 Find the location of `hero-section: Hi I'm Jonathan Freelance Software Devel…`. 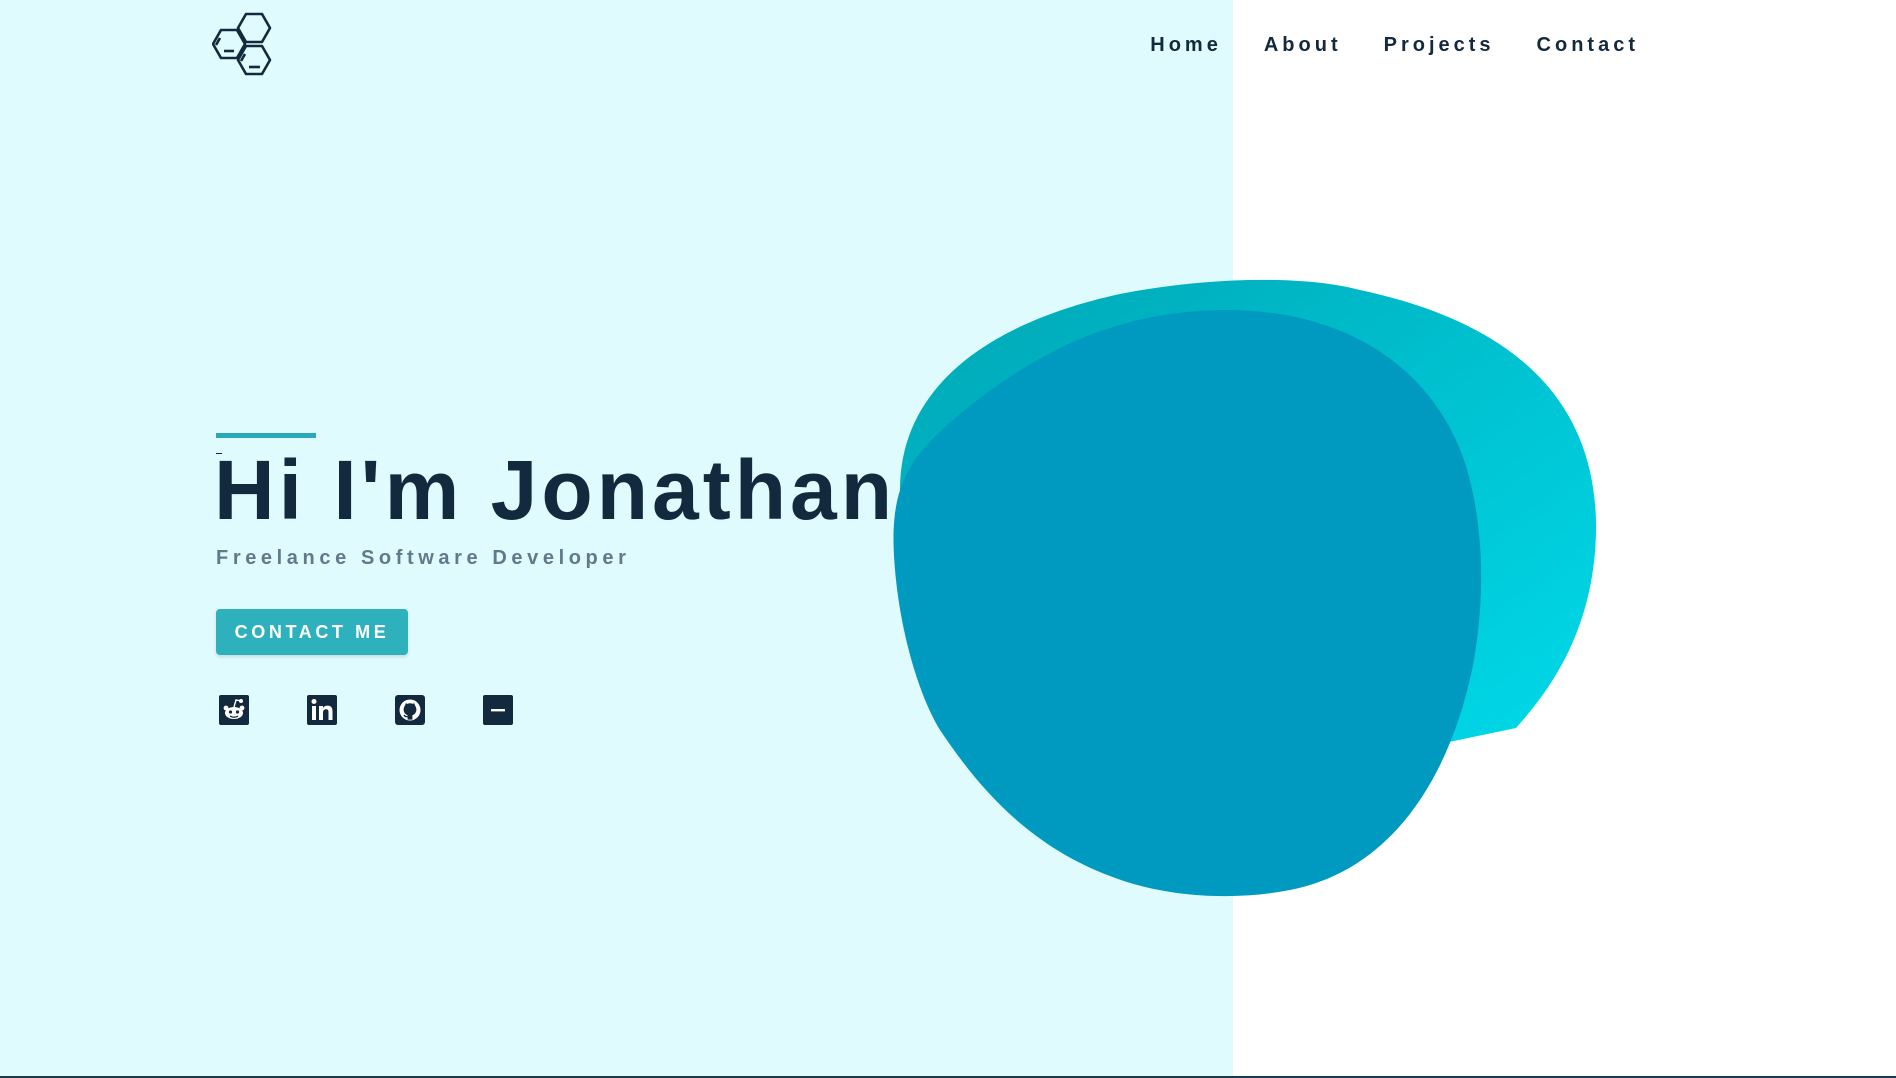

hero-section: Hi I'm Jonathan Freelance Software Devel… is located at coordinates (565, 579).